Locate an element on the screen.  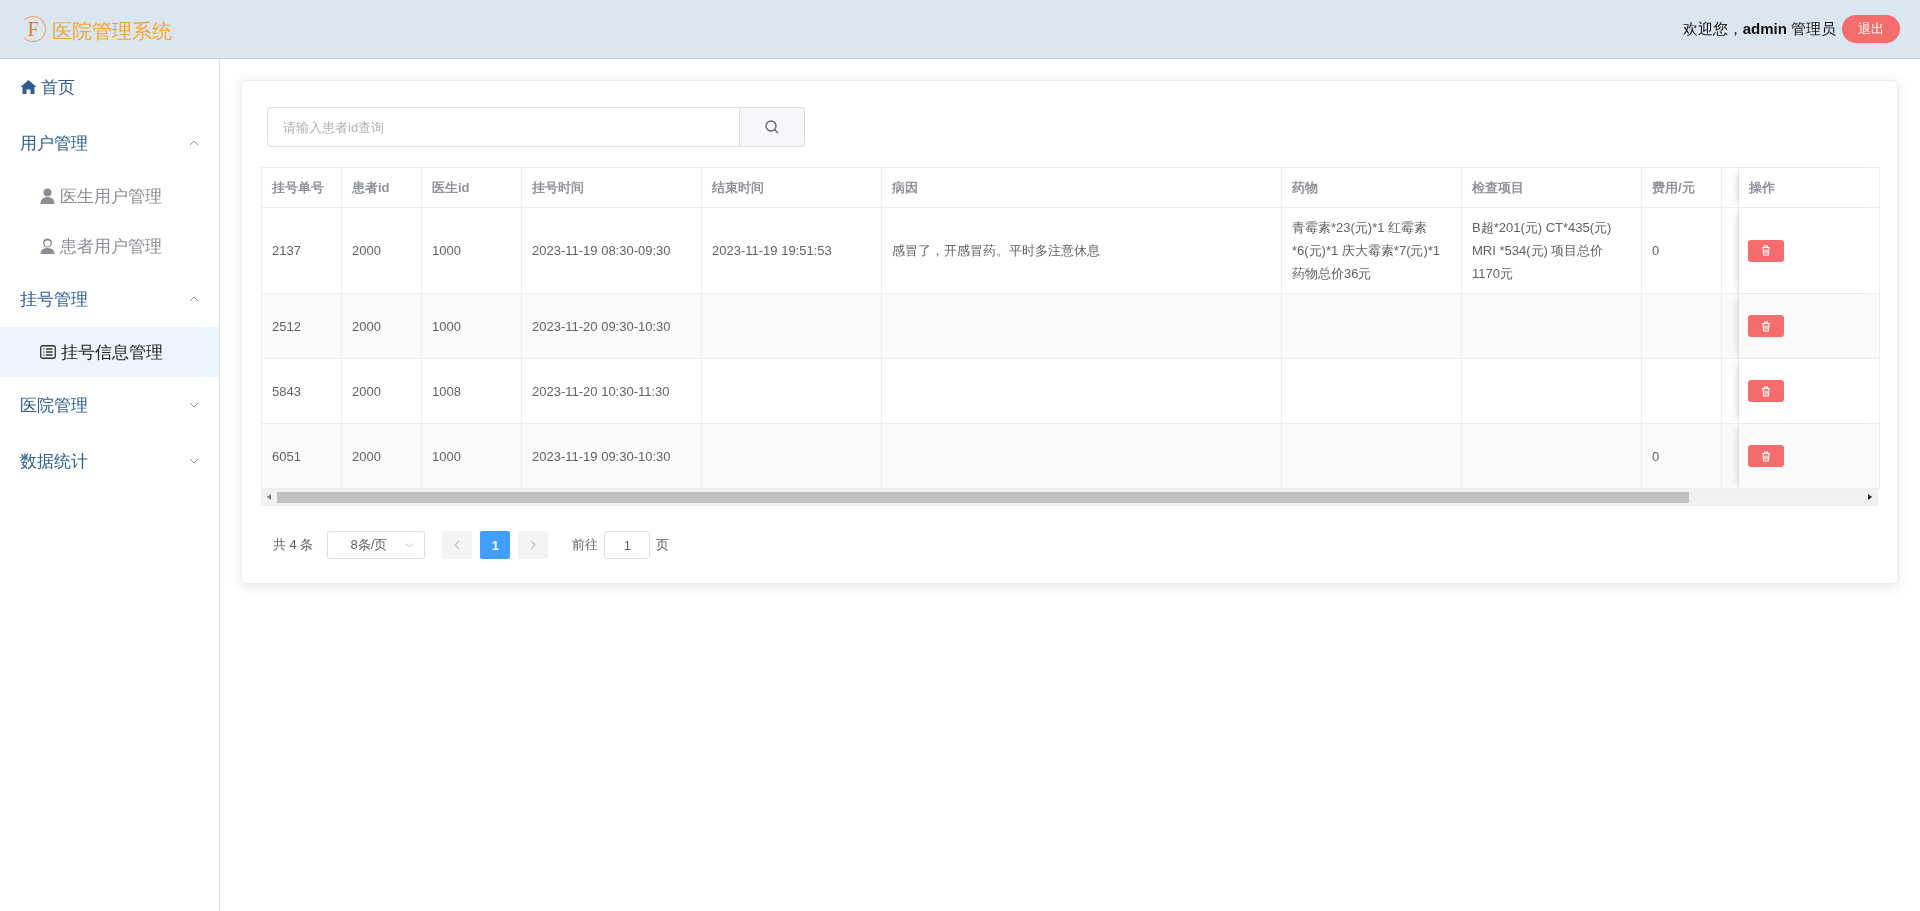
menu-group: 数据统计 is located at coordinates (109, 461).